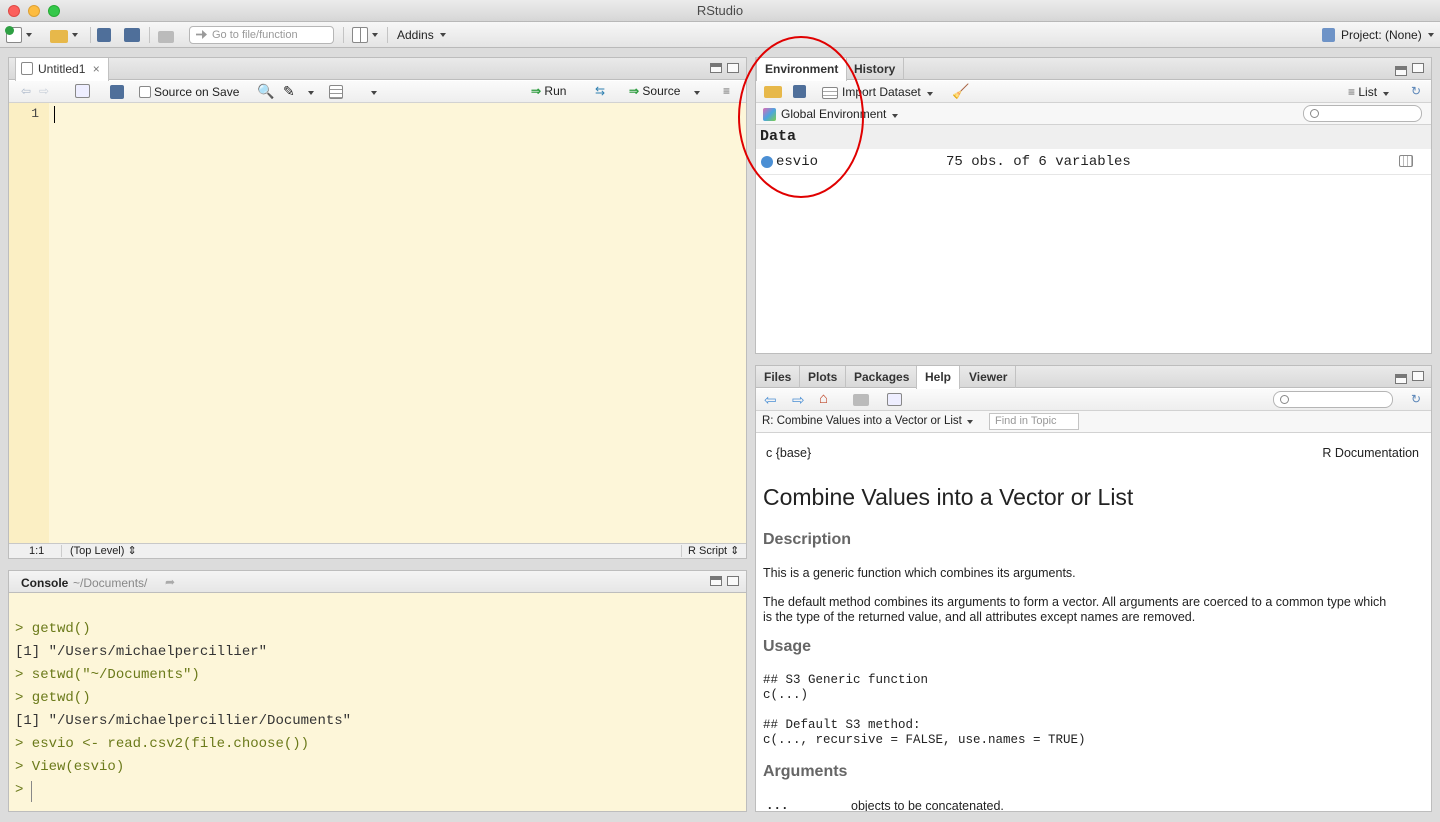 Image resolution: width=1440 pixels, height=822 pixels. What do you see at coordinates (960, 91) in the screenshot?
I see `broom-icon: 🧹` at bounding box center [960, 91].